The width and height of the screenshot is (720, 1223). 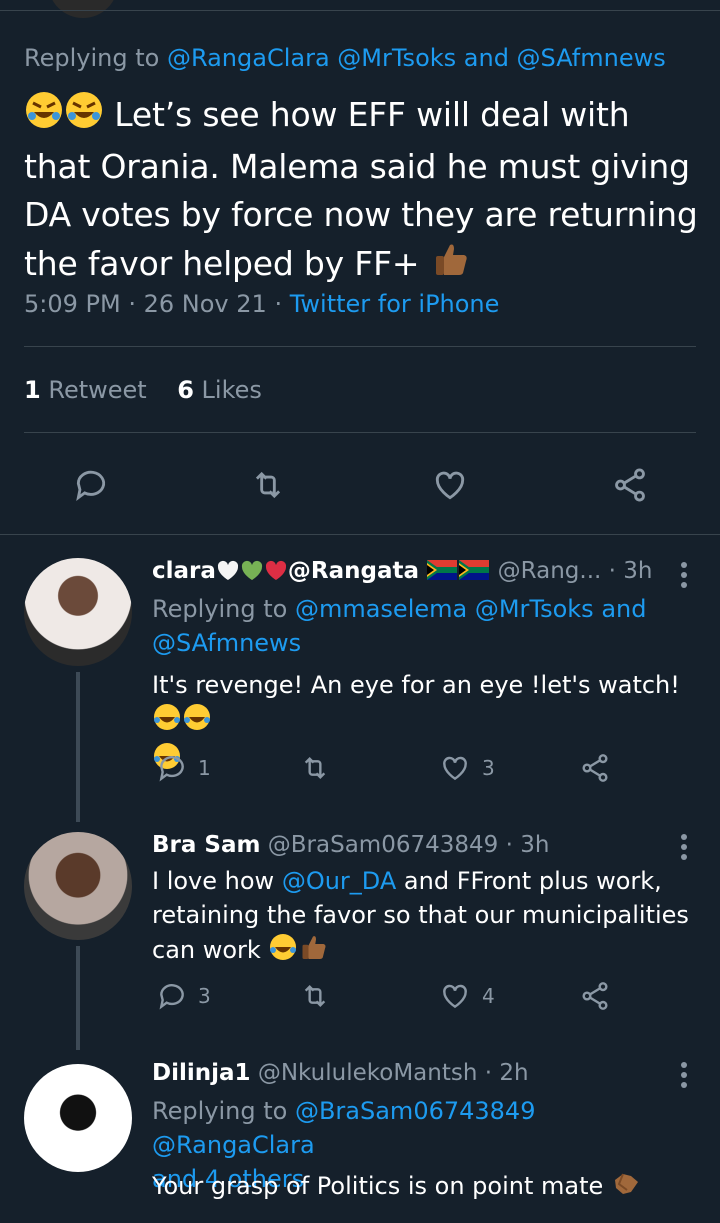 I want to click on replying-prefix: Replying to, so click(x=92, y=58).